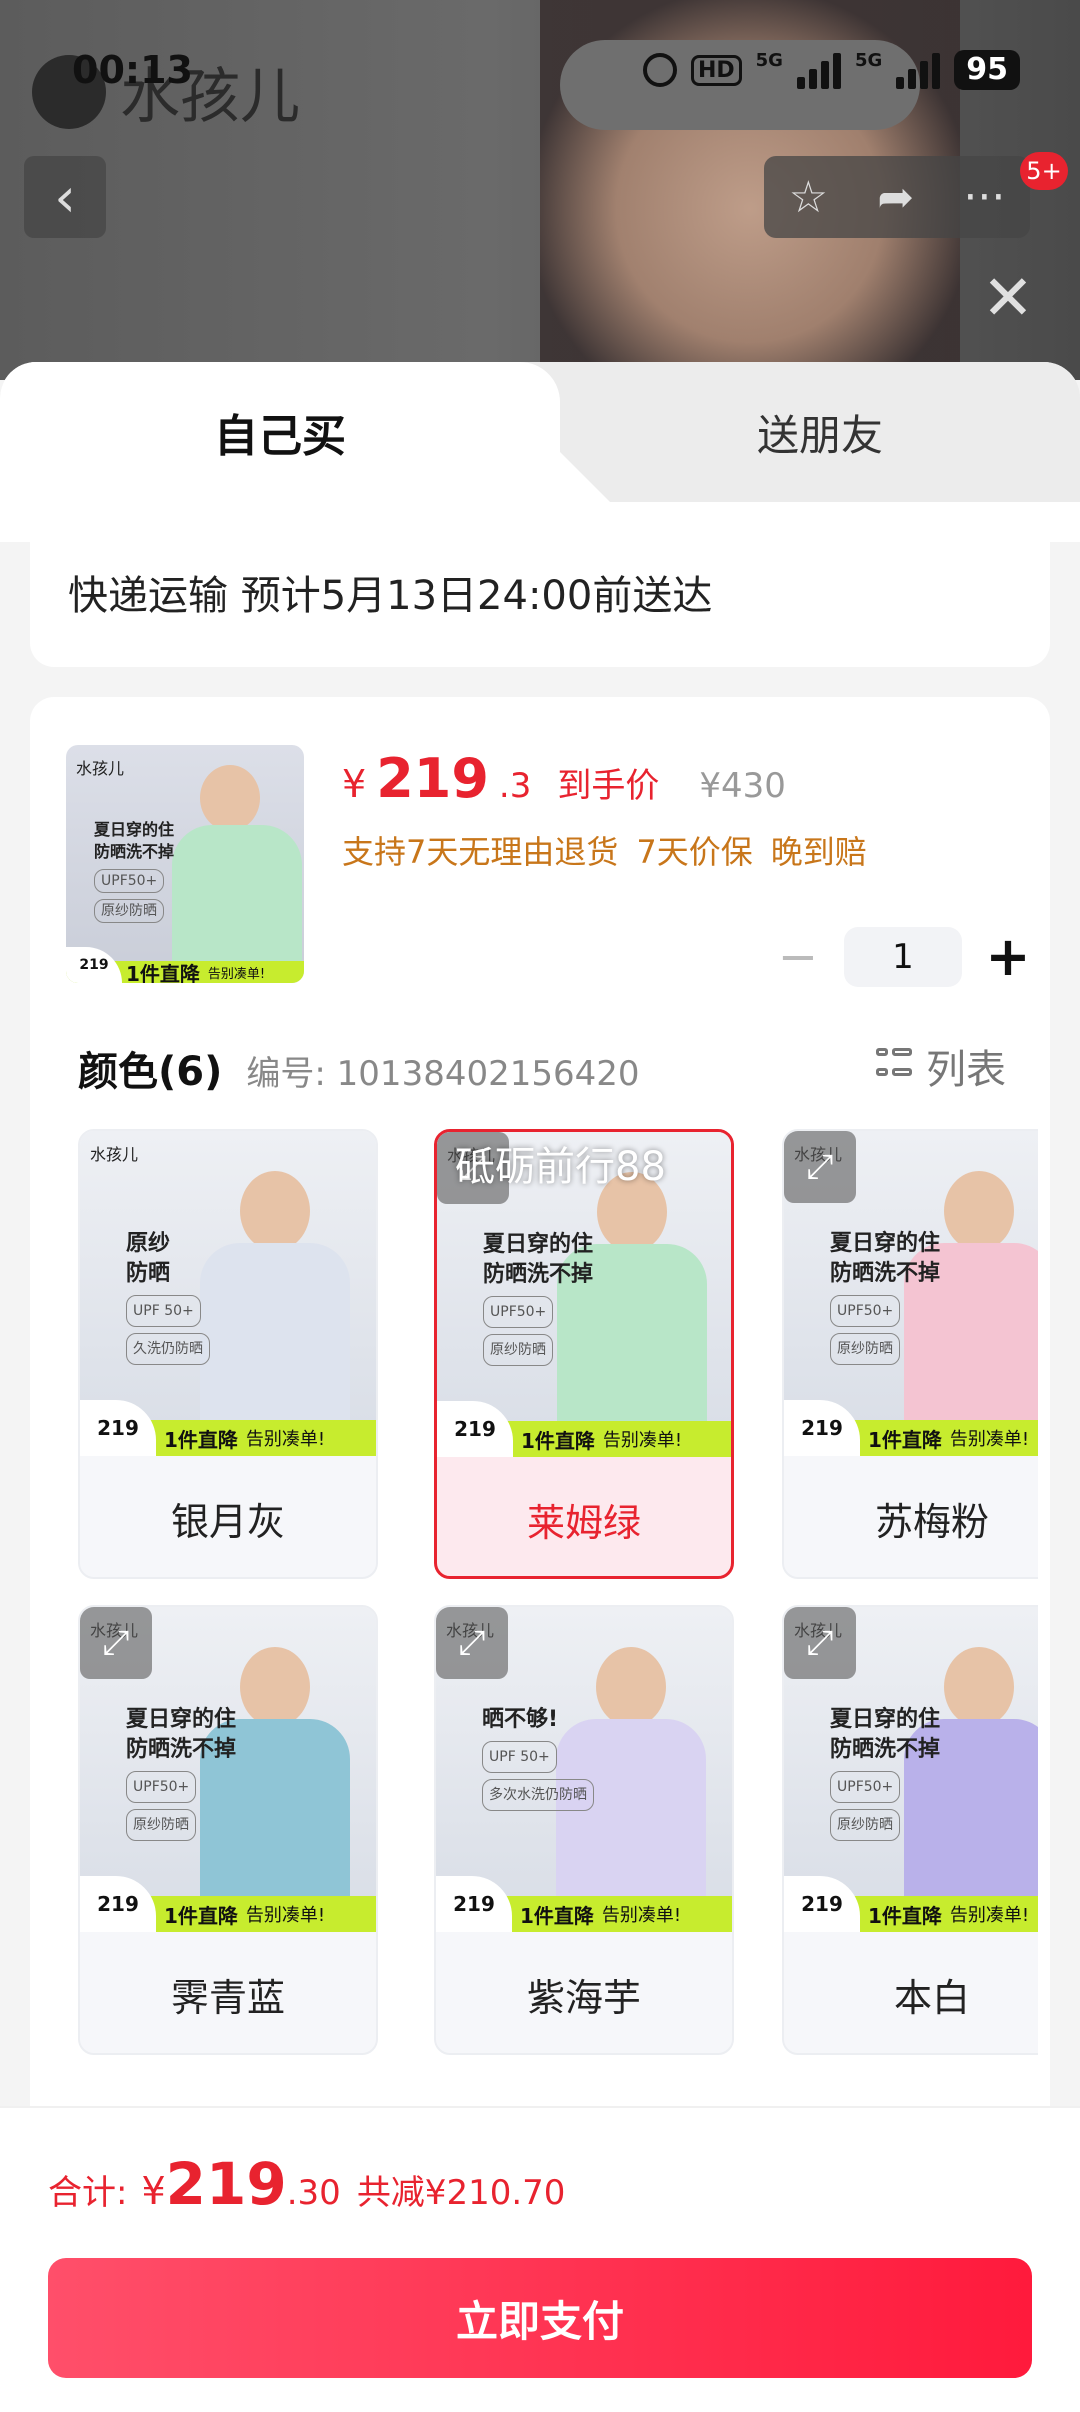 This screenshot has width=1080, height=2412. I want to click on notification-badge: 5+, so click(1044, 171).